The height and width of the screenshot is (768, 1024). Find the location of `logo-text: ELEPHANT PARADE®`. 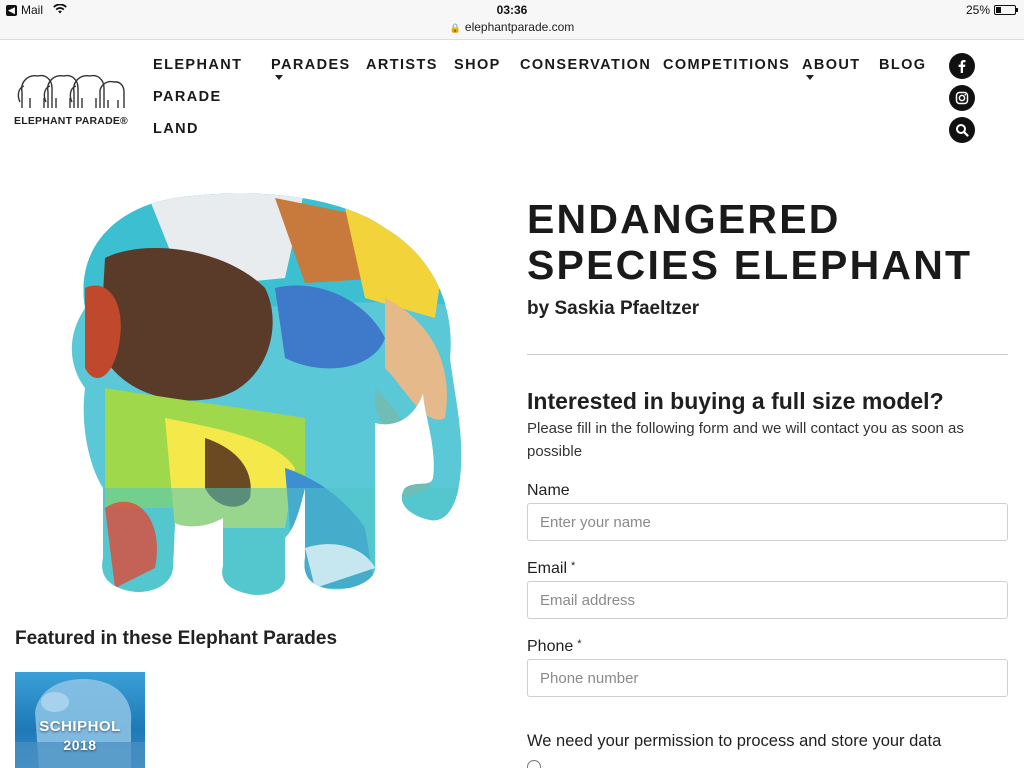

logo-text: ELEPHANT PARADE® is located at coordinates (71, 121).